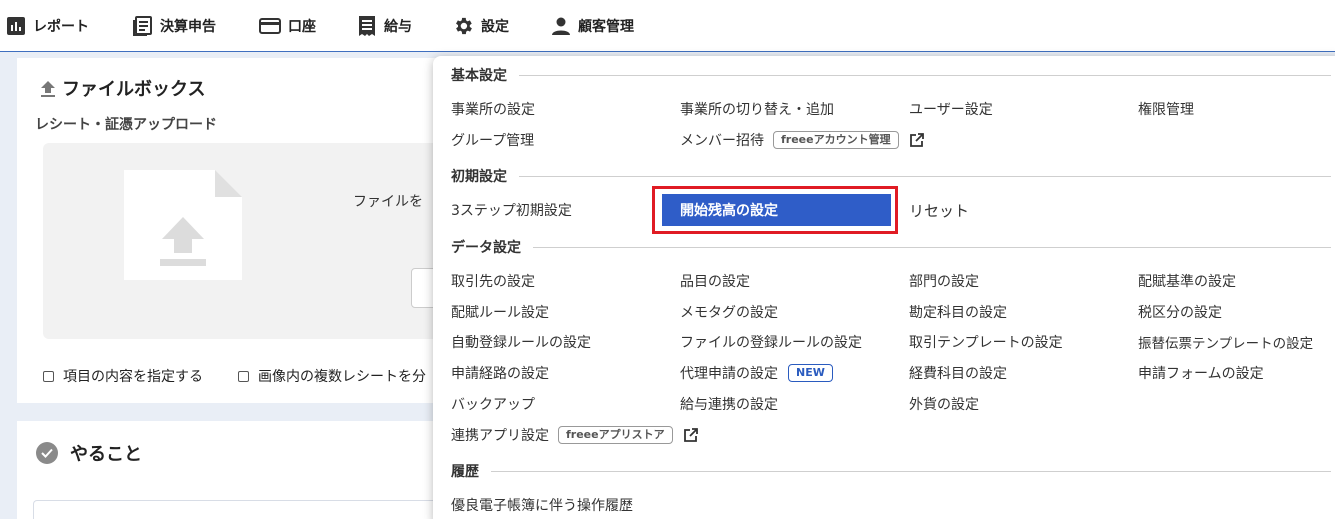 This screenshot has width=1335, height=519. What do you see at coordinates (944, 404) in the screenshot?
I see `menu-foreign-currency: 外貨の設定` at bounding box center [944, 404].